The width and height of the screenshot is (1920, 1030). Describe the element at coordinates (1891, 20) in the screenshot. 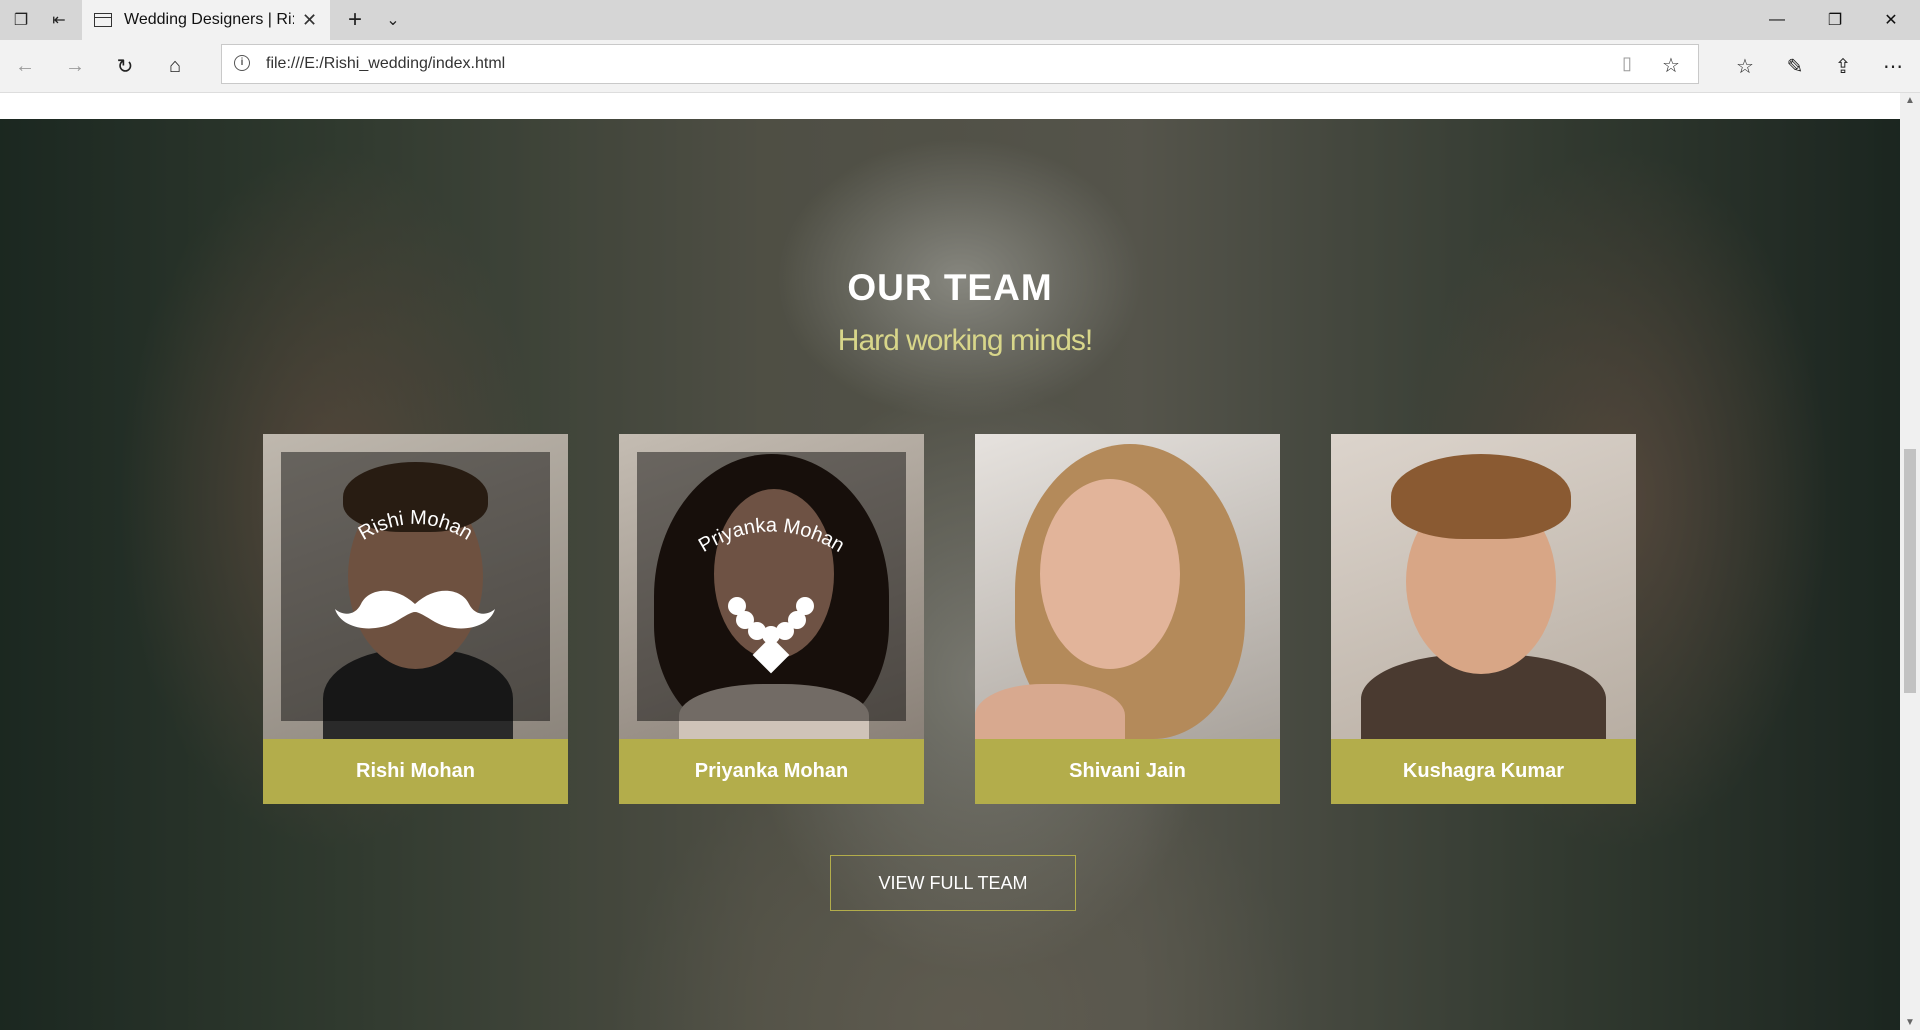

I see `close-window-icon: ✕` at that location.